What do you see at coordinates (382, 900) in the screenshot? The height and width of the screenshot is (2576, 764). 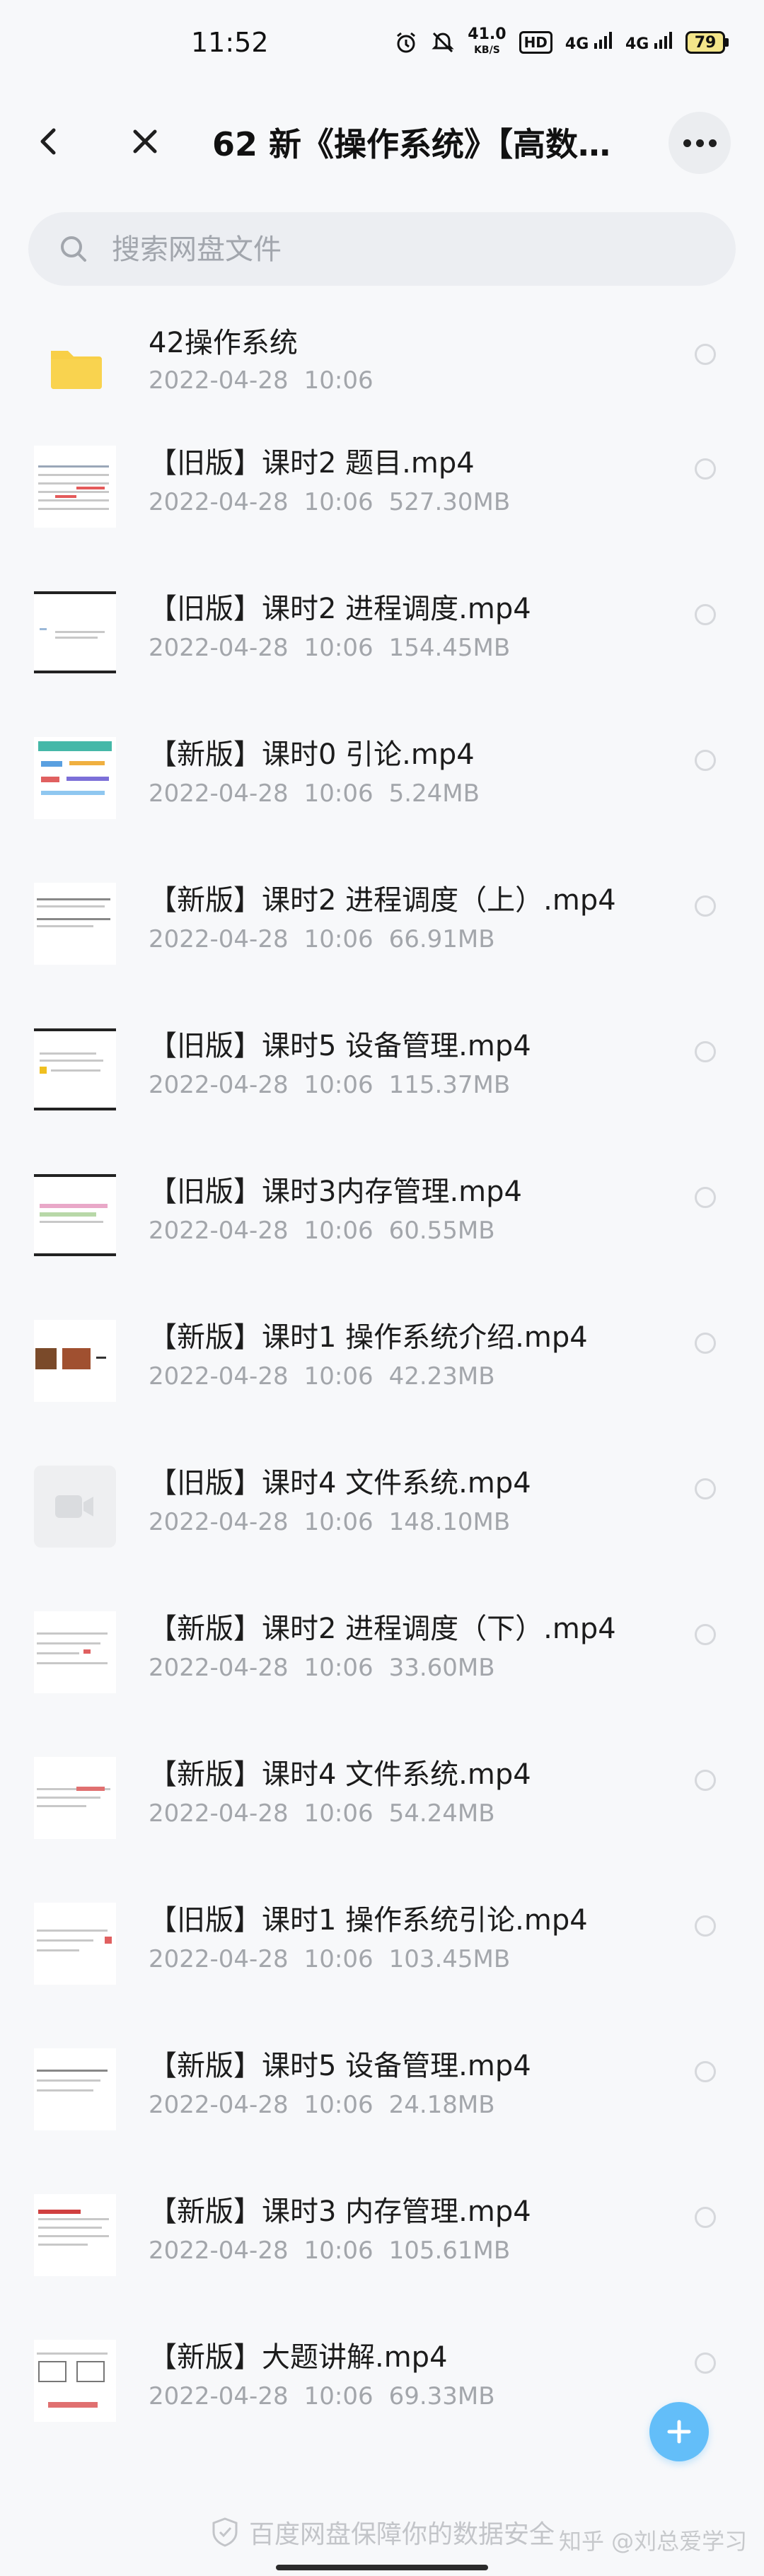 I see `file-name: 【新版】课时2 进程调度（上）.mp4` at bounding box center [382, 900].